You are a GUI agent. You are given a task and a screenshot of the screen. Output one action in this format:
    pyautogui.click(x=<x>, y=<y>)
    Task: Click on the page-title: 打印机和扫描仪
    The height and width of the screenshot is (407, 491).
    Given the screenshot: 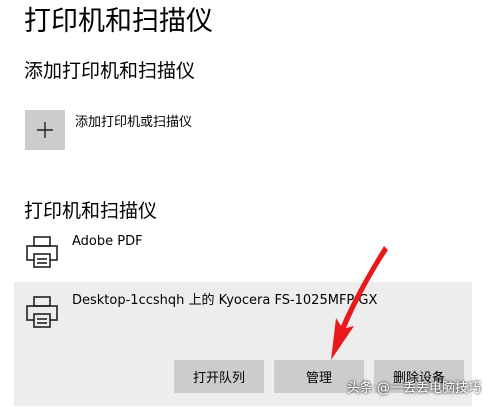 What is the action you would take?
    pyautogui.click(x=118, y=21)
    